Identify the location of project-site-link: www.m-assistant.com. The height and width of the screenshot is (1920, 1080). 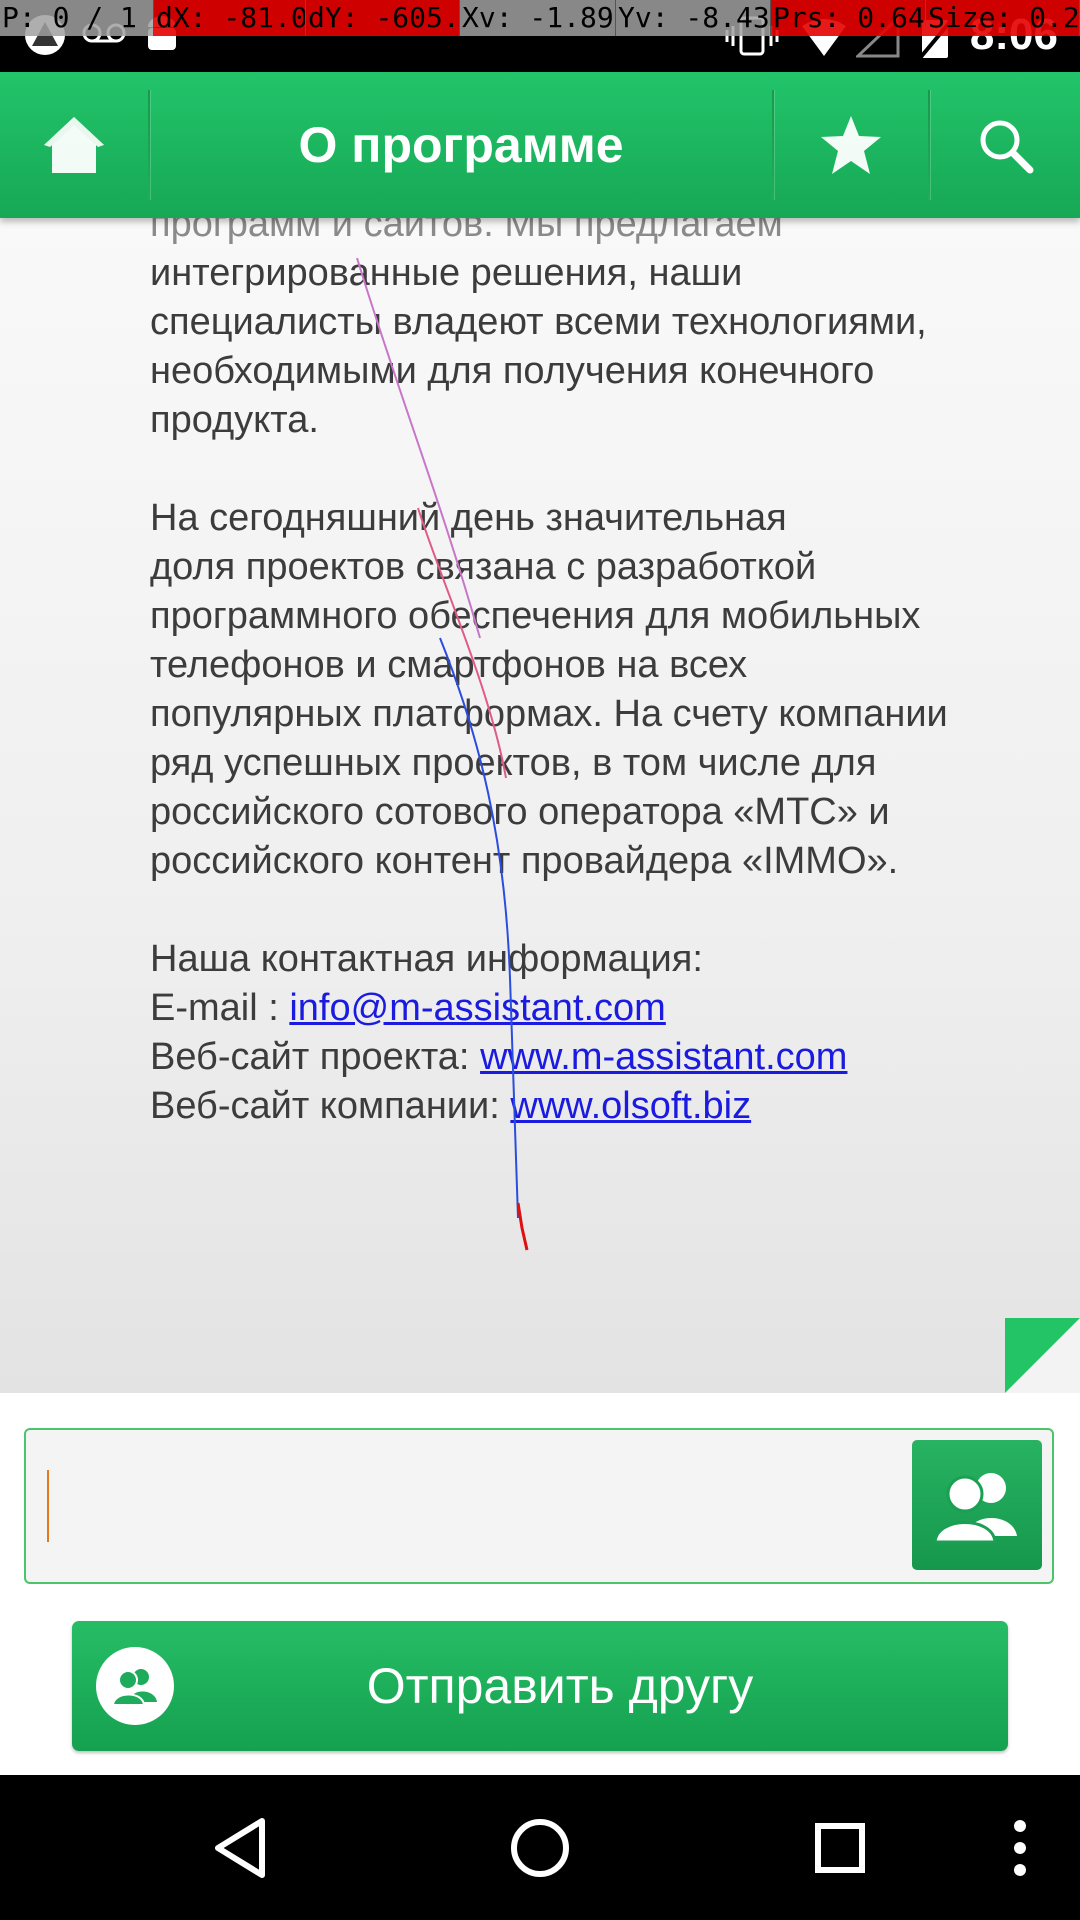
(663, 1057).